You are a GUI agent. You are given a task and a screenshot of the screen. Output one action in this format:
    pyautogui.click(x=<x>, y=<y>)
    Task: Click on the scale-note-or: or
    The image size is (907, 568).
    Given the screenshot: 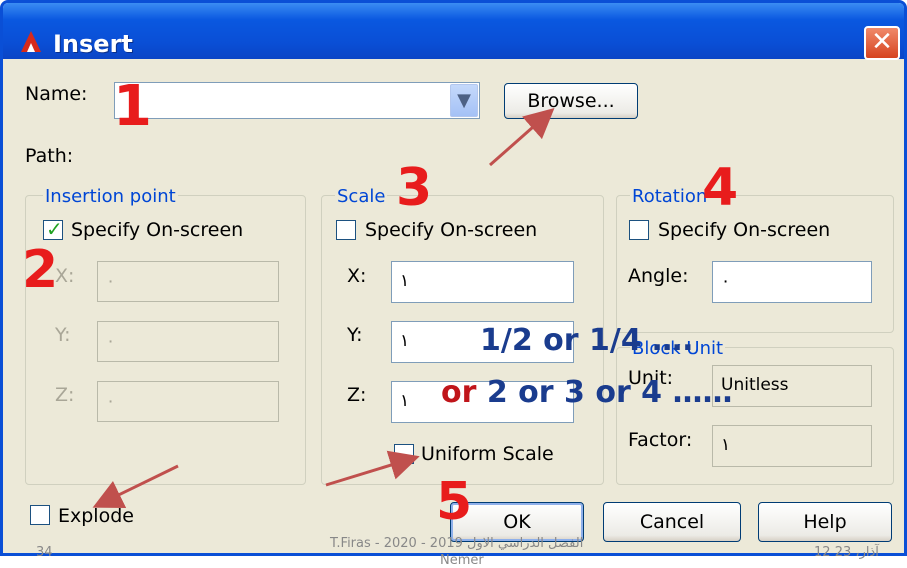 What is the action you would take?
    pyautogui.click(x=459, y=392)
    